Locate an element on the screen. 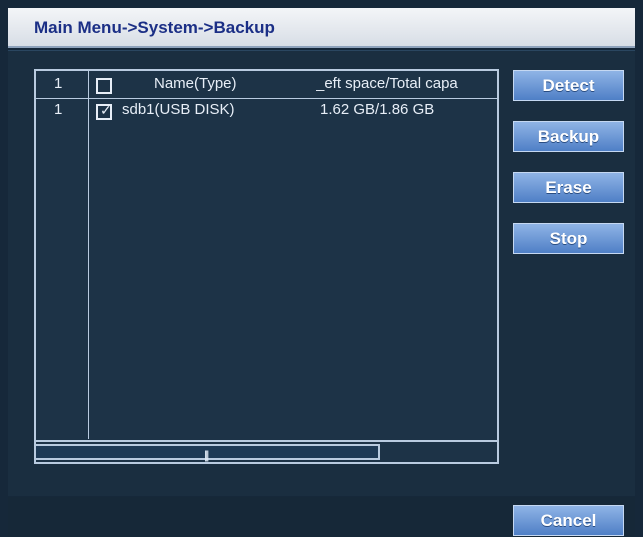 The image size is (643, 537). header-name: Name(Type) is located at coordinates (195, 83).